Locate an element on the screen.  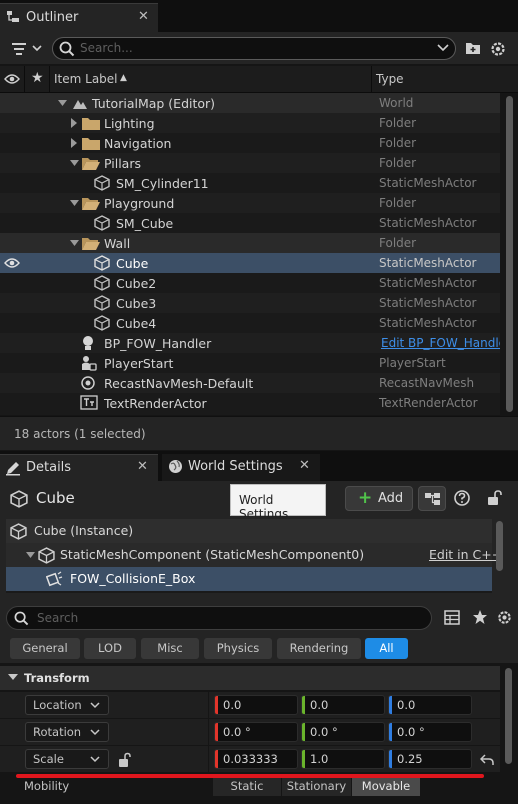
filter-rendering: Rendering is located at coordinates (319, 648).